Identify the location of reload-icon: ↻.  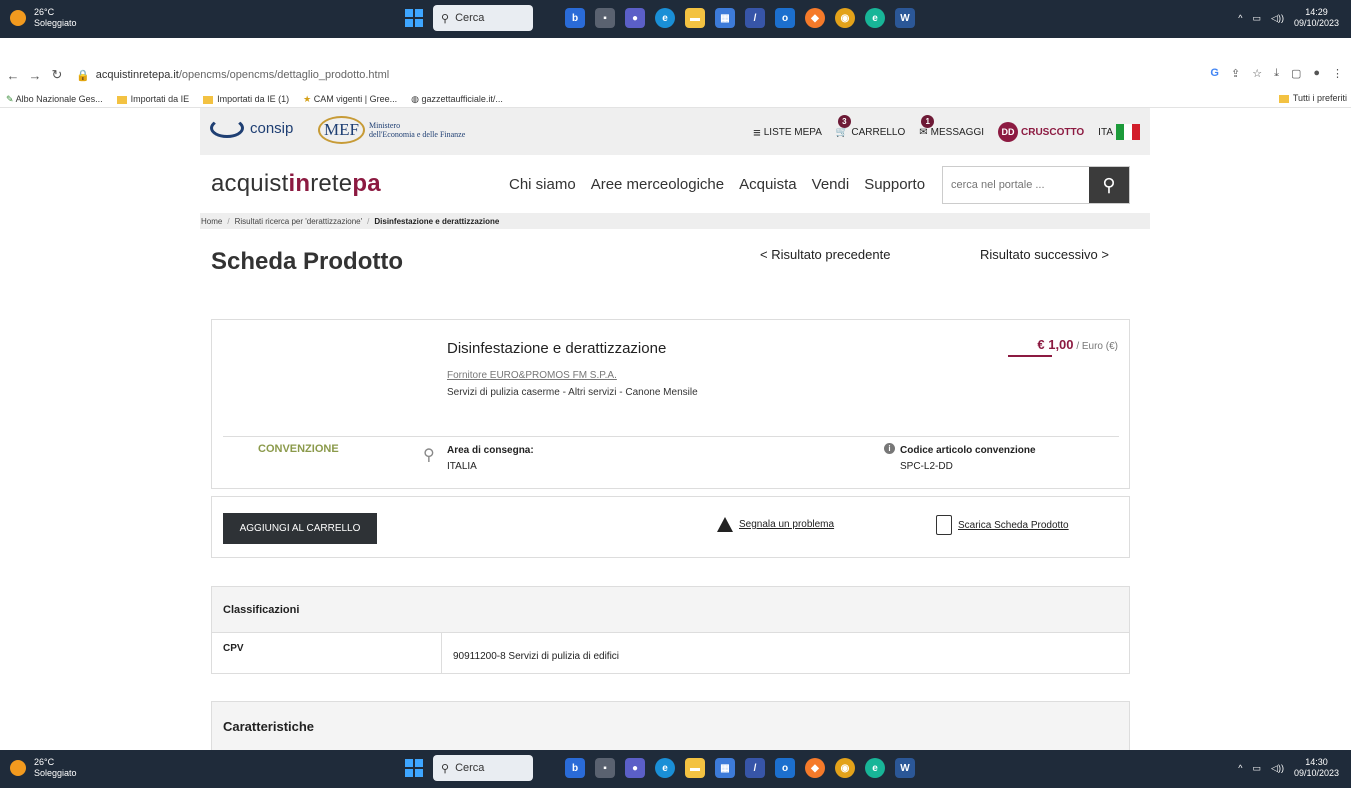
(57, 75).